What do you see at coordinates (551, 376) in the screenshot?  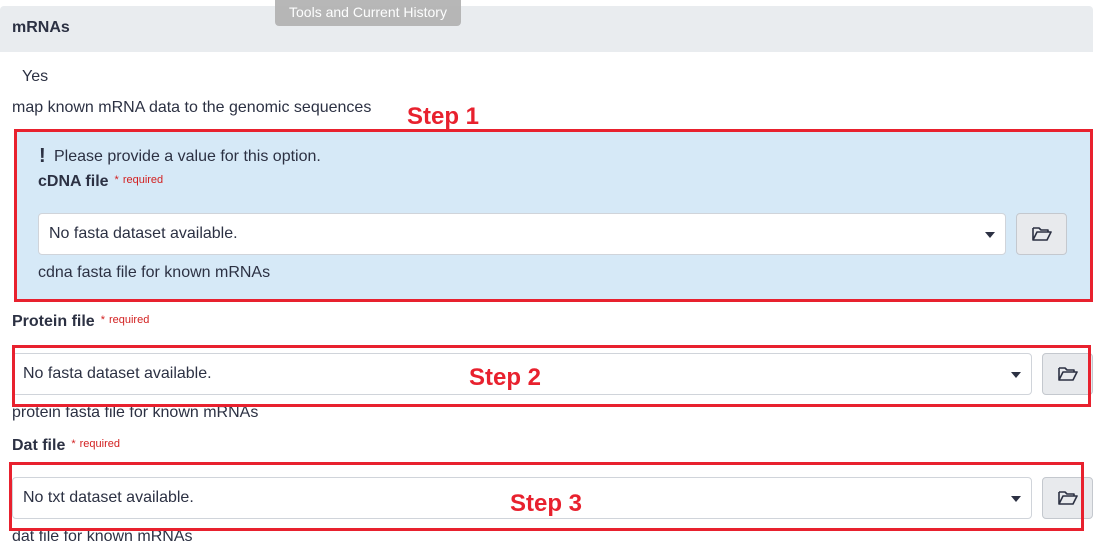 I see `step2-annotation-box` at bounding box center [551, 376].